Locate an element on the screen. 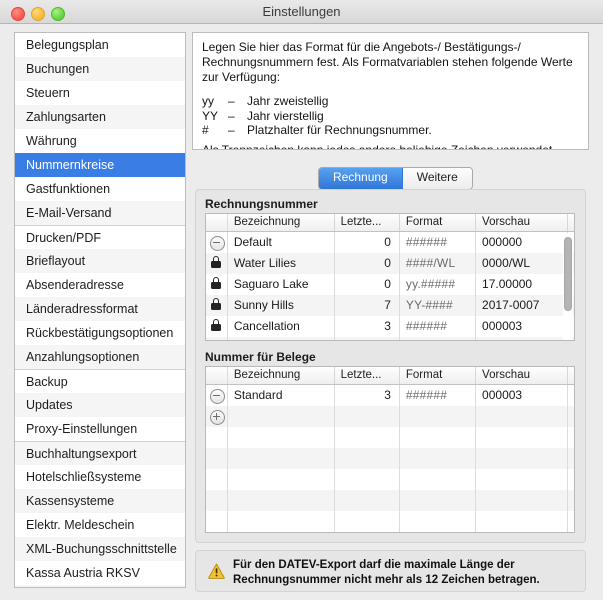  sidebar-item-kassensysteme: Kassensysteme is located at coordinates (100, 501).